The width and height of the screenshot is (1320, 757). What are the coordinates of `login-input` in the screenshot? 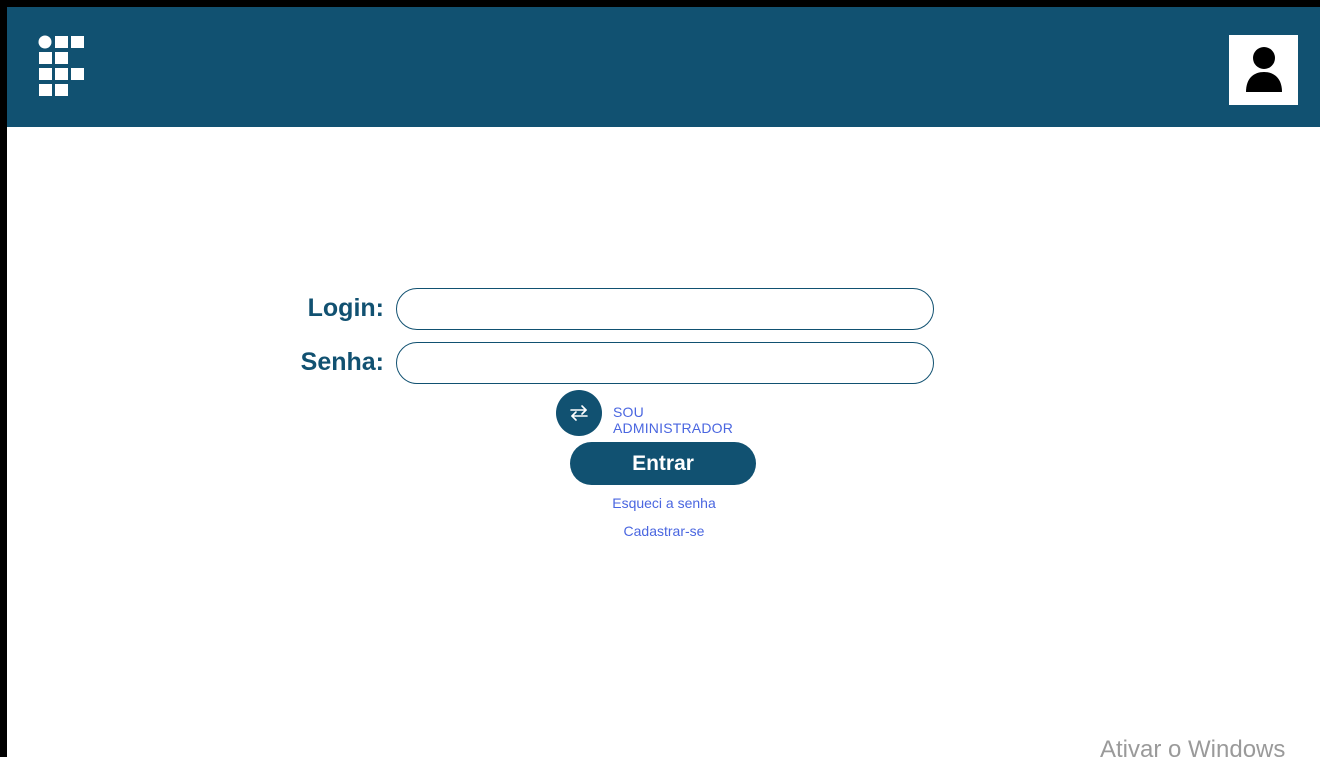 It's located at (665, 309).